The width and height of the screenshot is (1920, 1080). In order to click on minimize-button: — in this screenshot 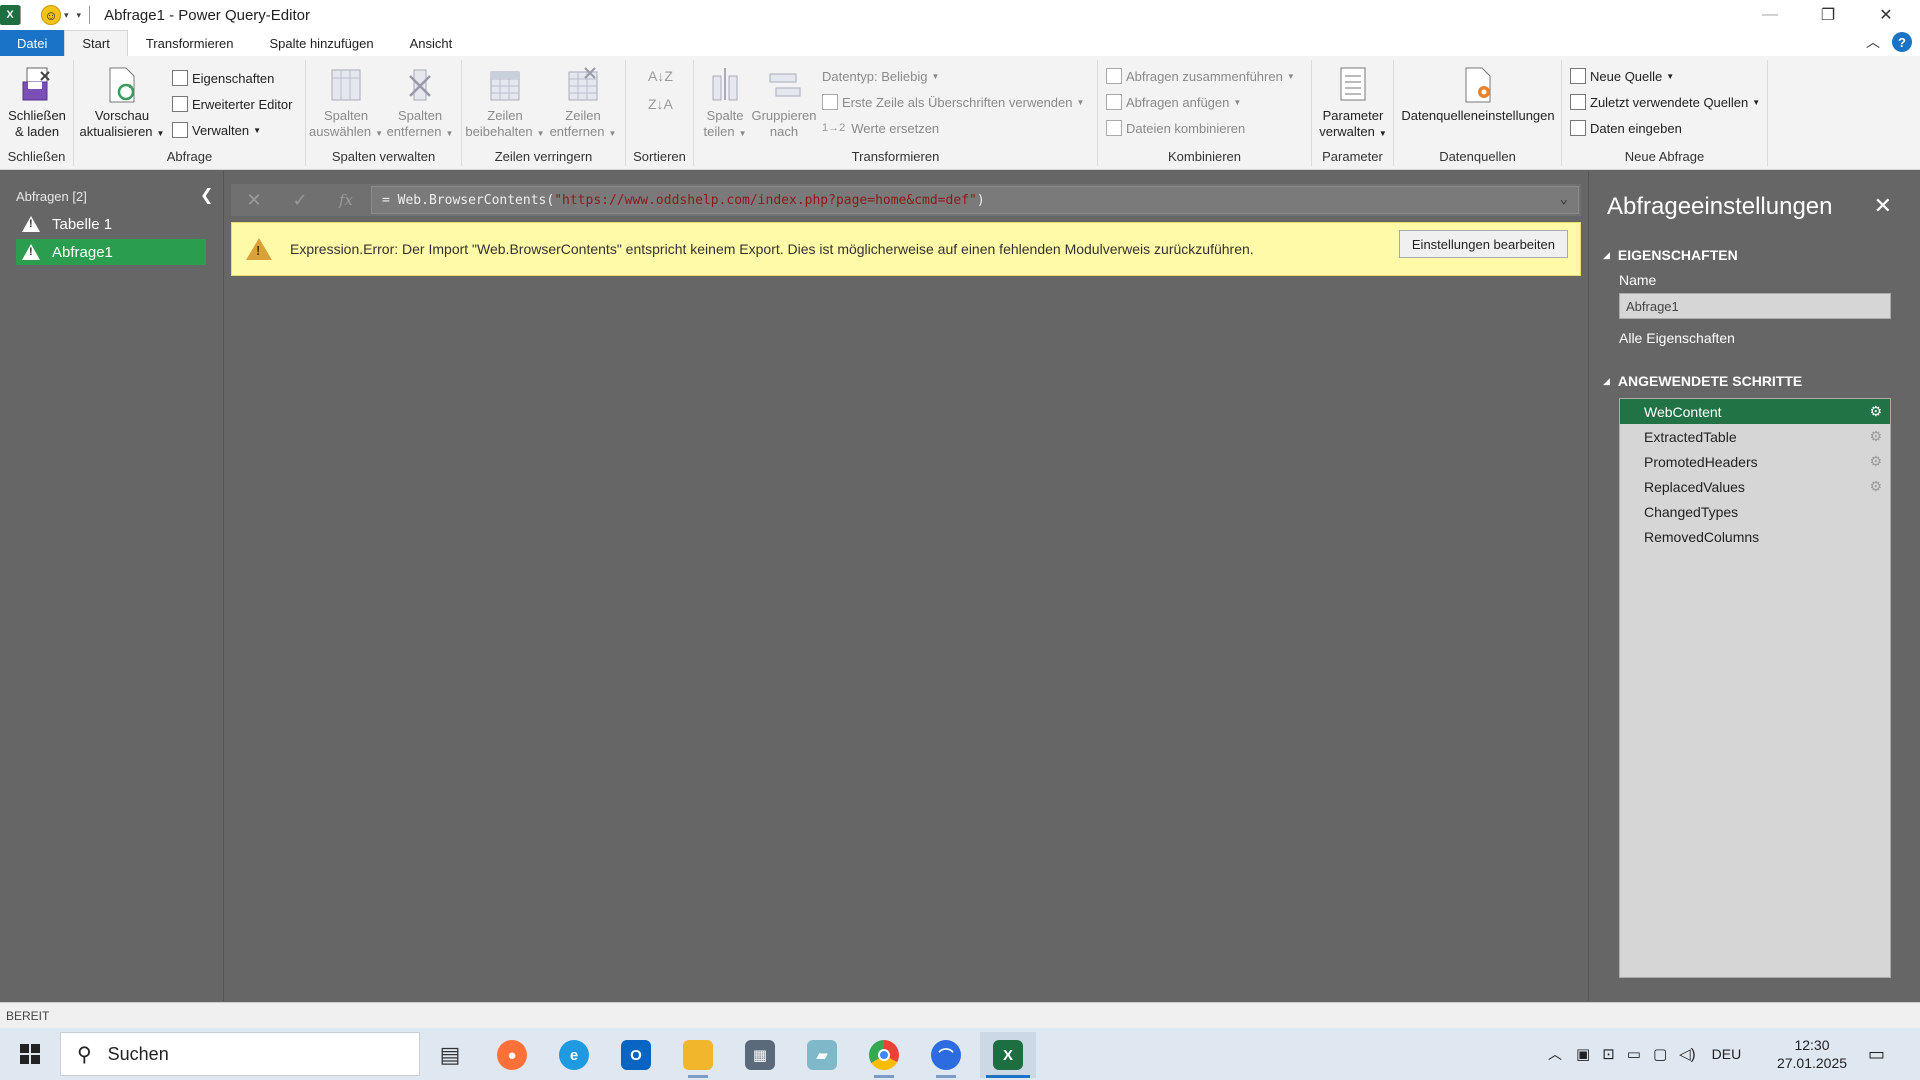, I will do `click(1770, 15)`.